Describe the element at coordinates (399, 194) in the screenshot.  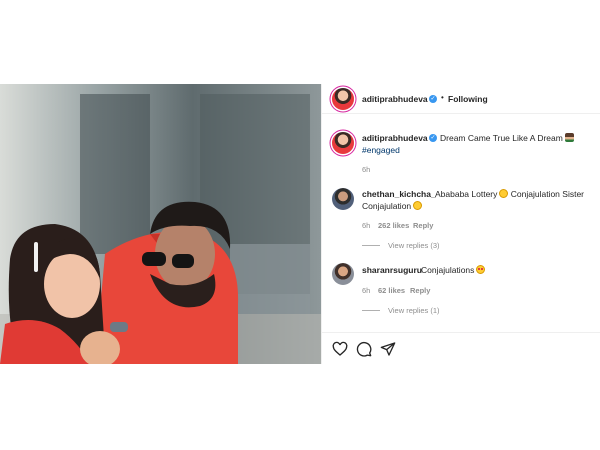
I see `comment-username: chethan_kichcha_` at that location.